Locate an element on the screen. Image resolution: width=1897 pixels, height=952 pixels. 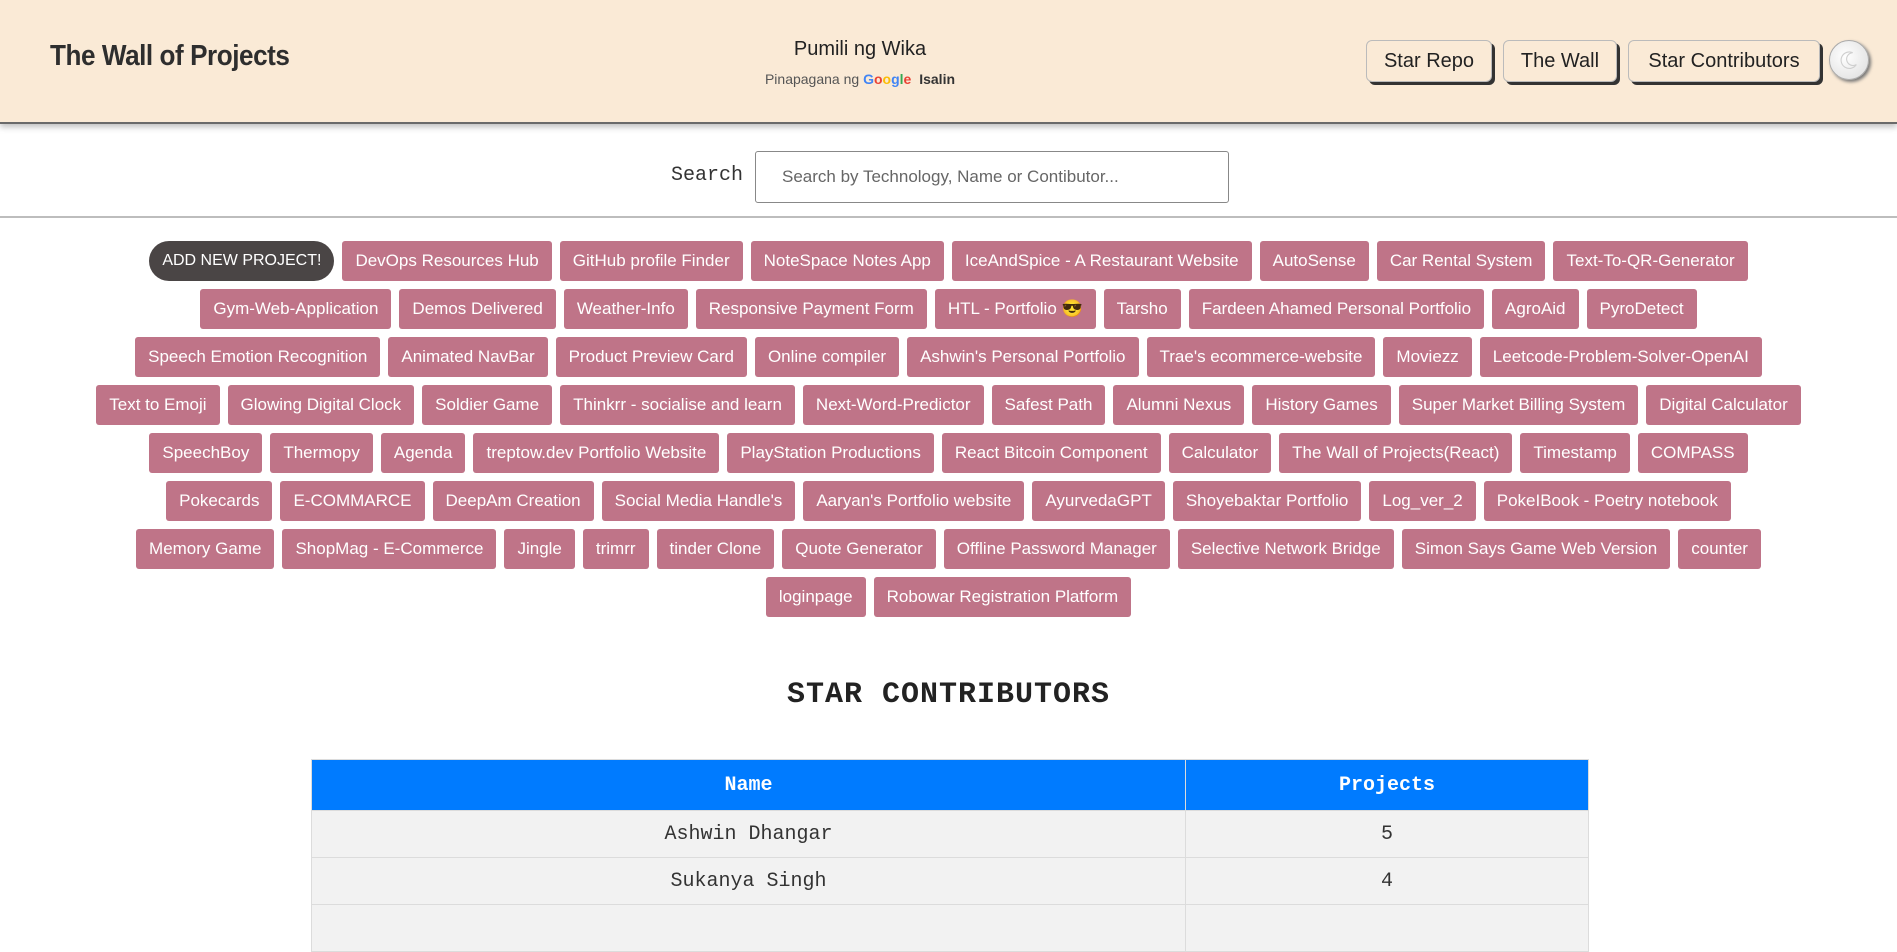
project-tag: Text-To-QR-Generator is located at coordinates (1650, 261).